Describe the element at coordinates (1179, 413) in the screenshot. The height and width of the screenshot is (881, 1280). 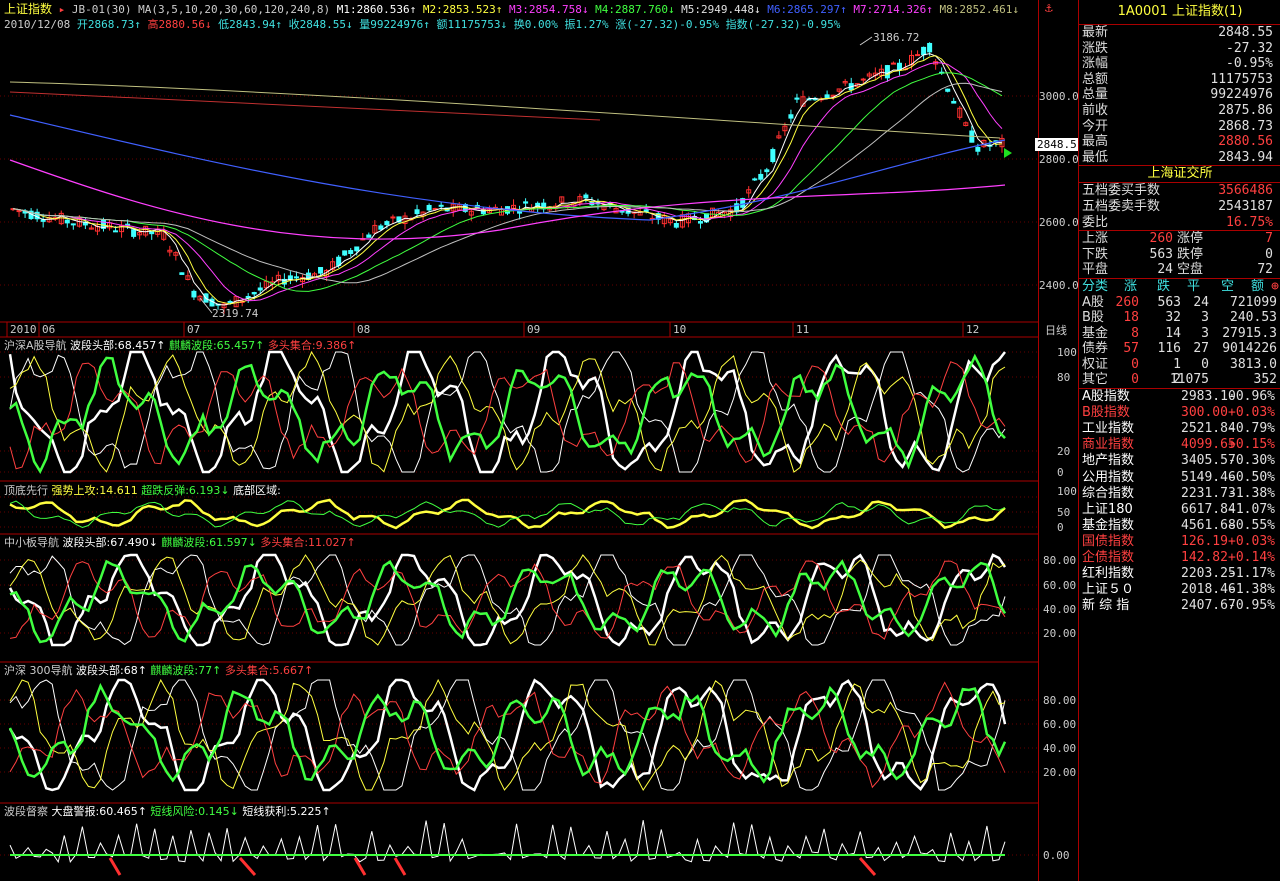
I see `index-row: B股指数 300.00 +0.03%` at that location.